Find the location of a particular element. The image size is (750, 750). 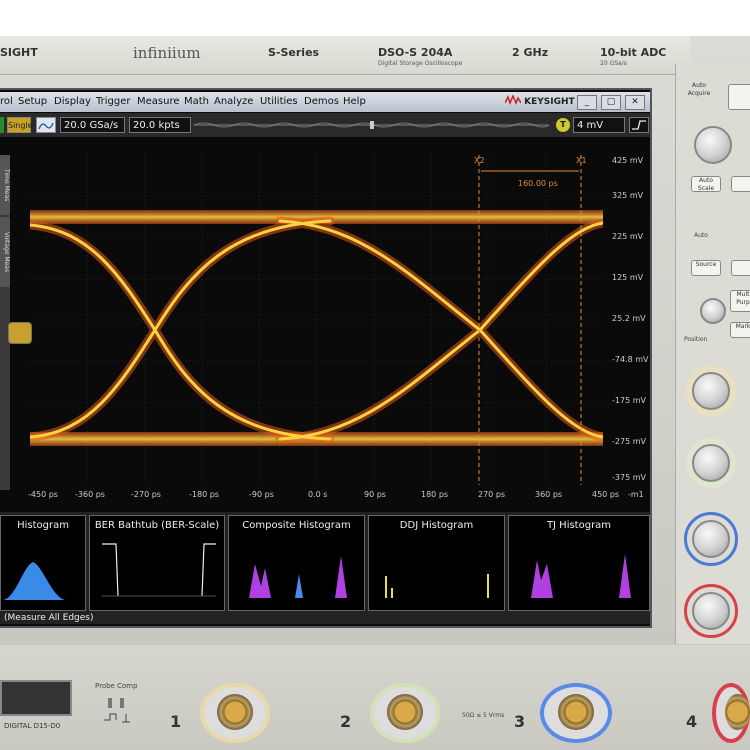

histogram-chart is located at coordinates (34, 581).